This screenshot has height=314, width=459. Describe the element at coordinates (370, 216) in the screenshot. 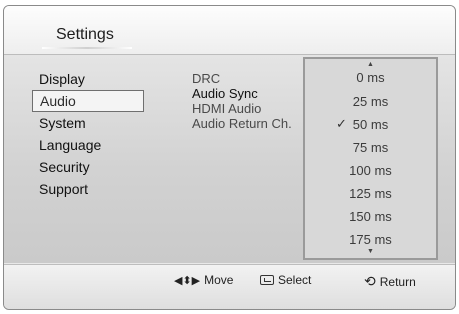

I see `option-150ms: 150 ms` at that location.